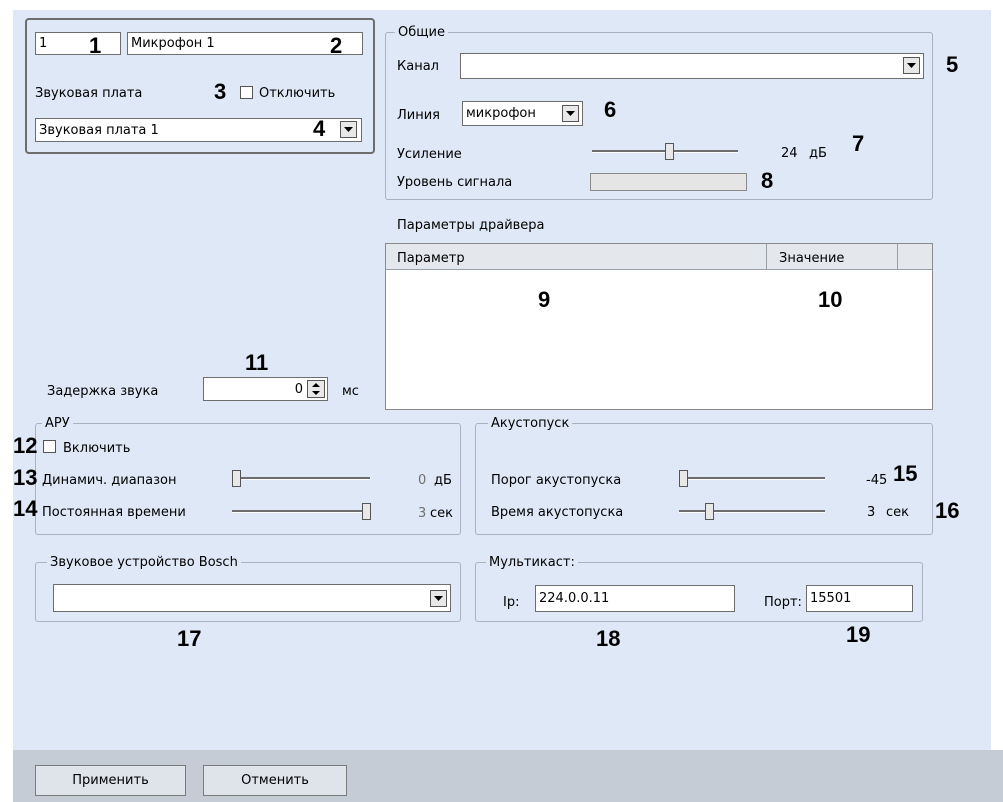 The height and width of the screenshot is (802, 1003). Describe the element at coordinates (422, 513) in the screenshot. I see `time-constant-value: 3` at that location.